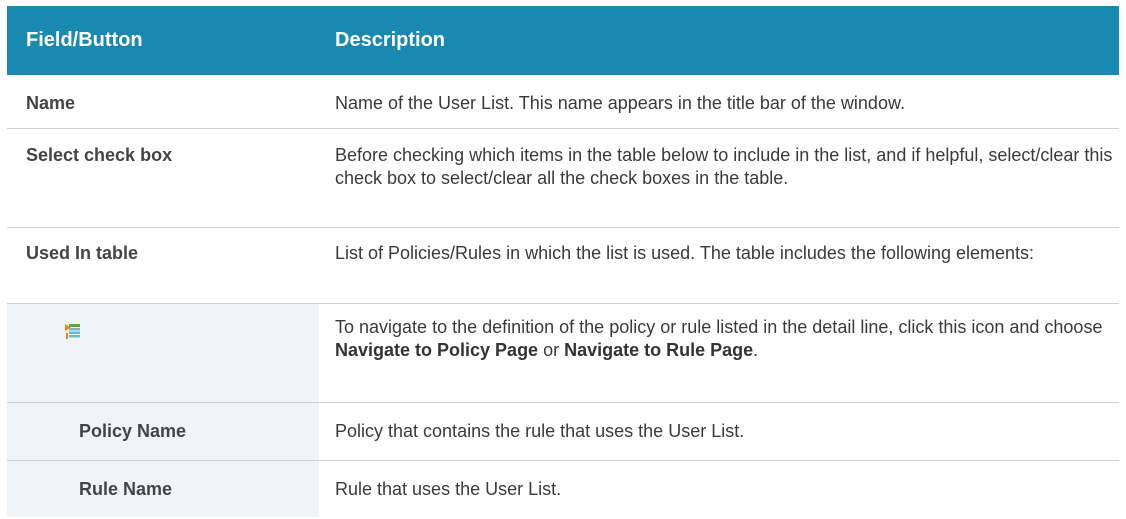 The width and height of the screenshot is (1126, 519). Describe the element at coordinates (756, 350) in the screenshot. I see `description-text: .` at that location.